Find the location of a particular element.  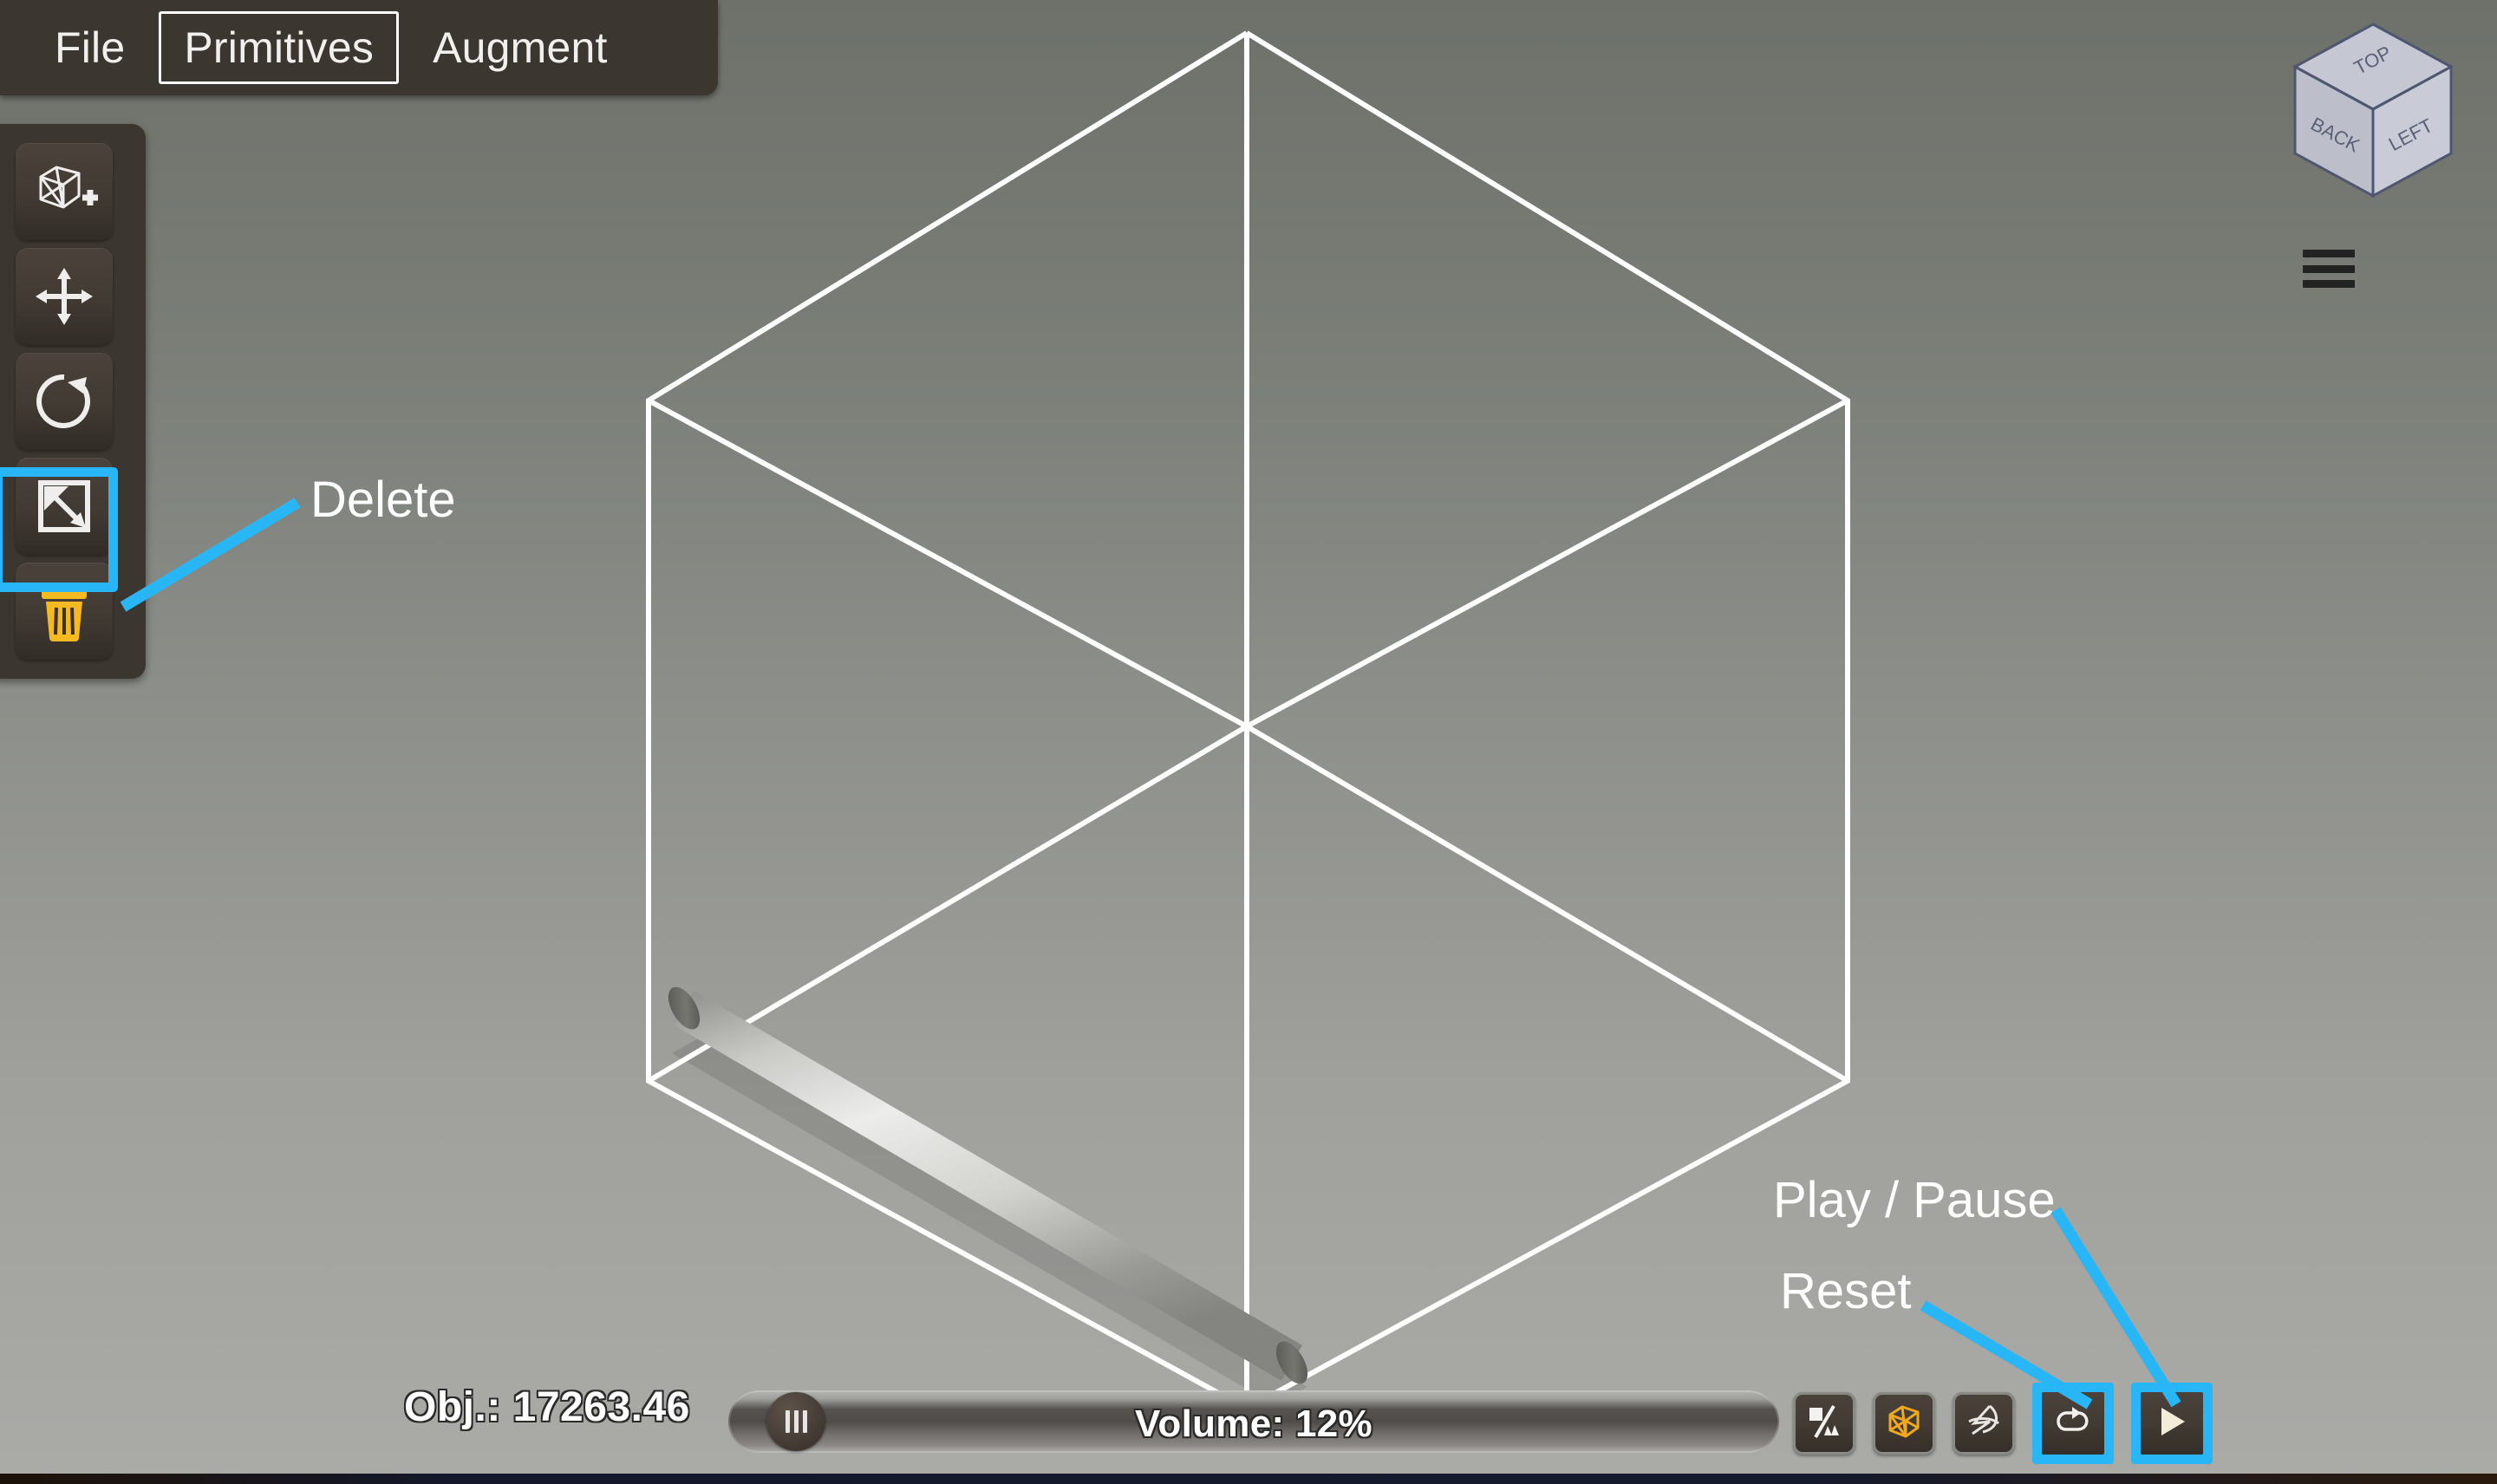

shape-toggle-button is located at coordinates (1824, 1423).